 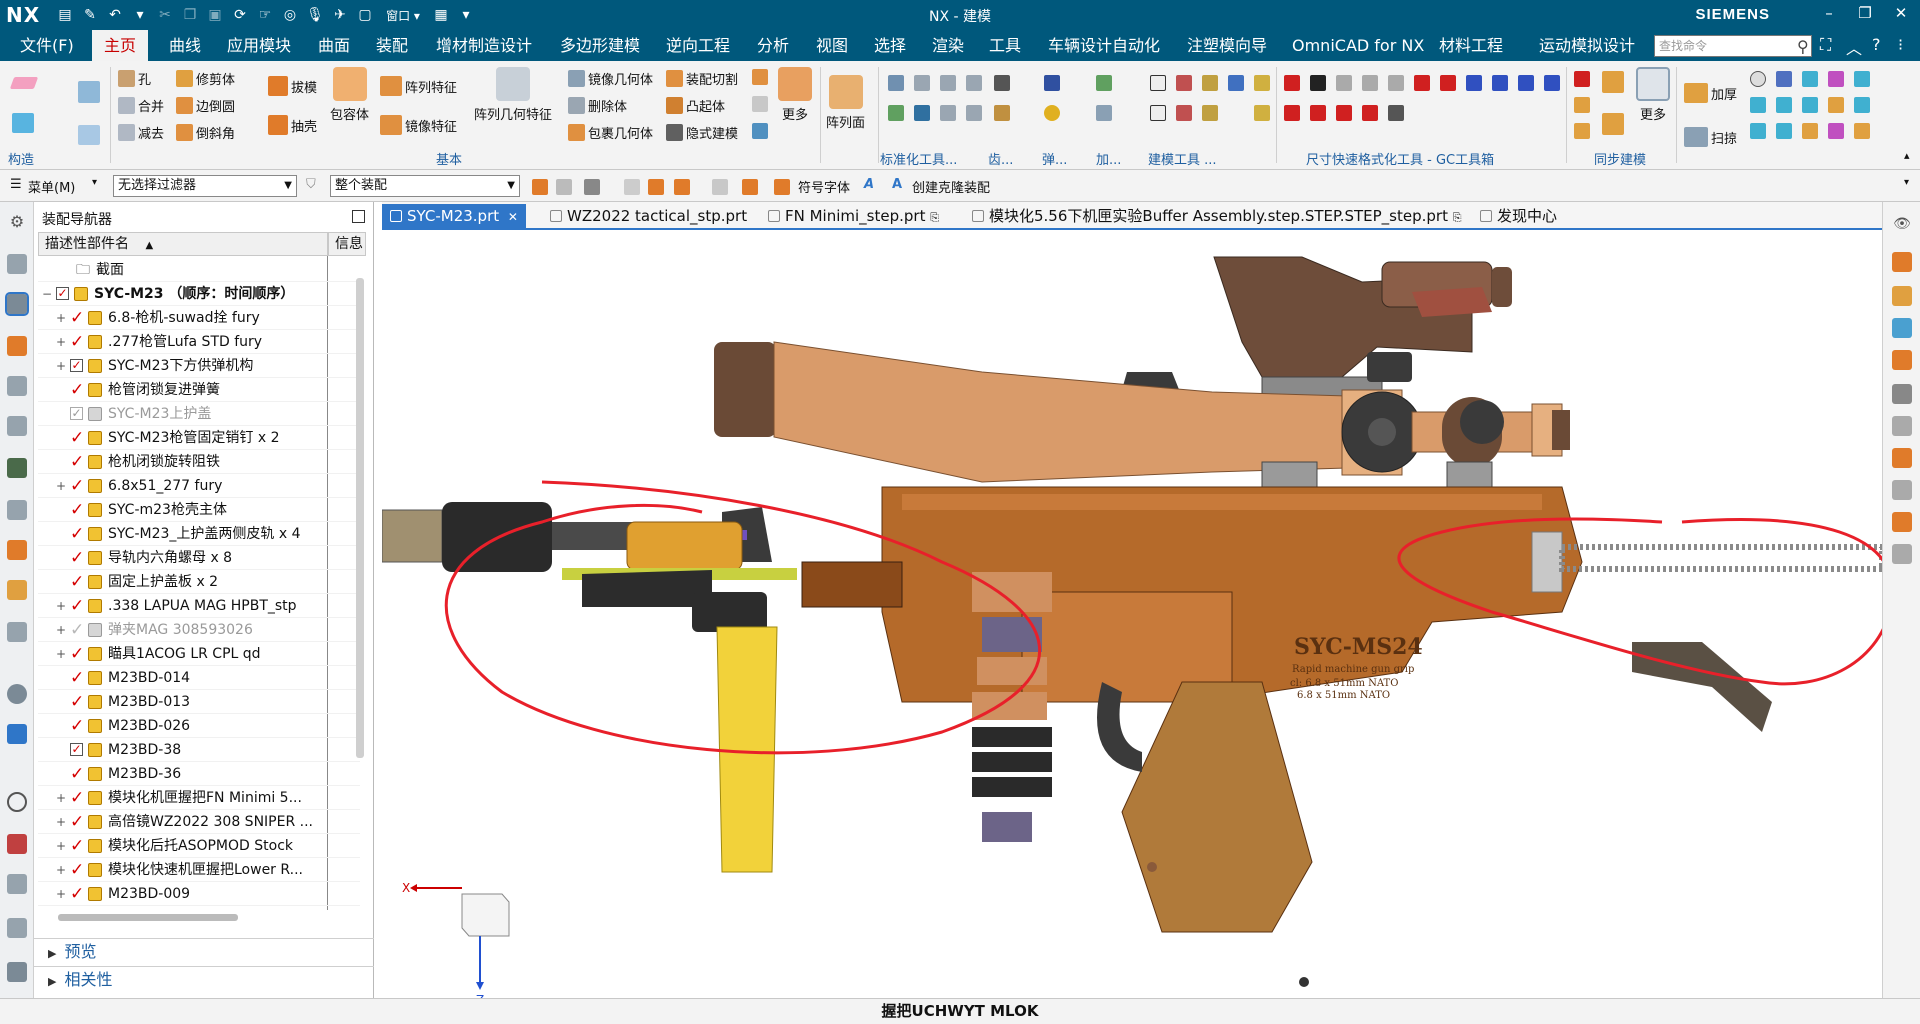 I want to click on system-materials-icon, so click(x=17, y=590).